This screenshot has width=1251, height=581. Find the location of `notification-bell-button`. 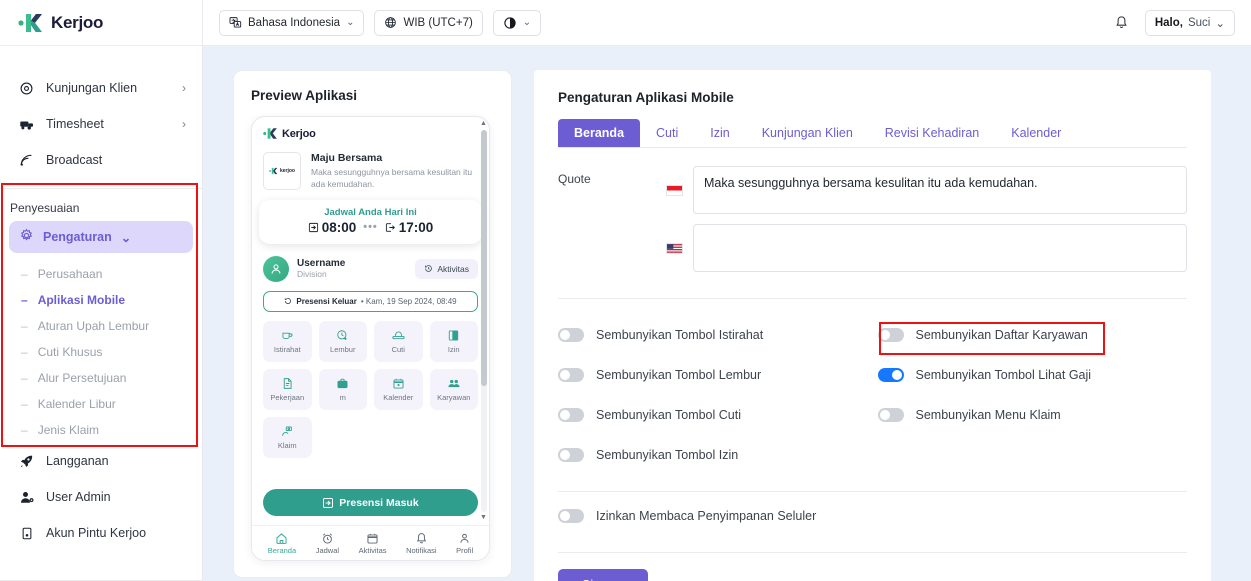

notification-bell-button is located at coordinates (1122, 23).